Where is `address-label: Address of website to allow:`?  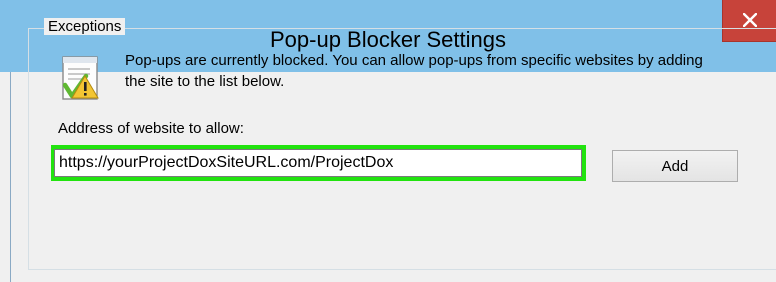
address-label: Address of website to allow: is located at coordinates (151, 128).